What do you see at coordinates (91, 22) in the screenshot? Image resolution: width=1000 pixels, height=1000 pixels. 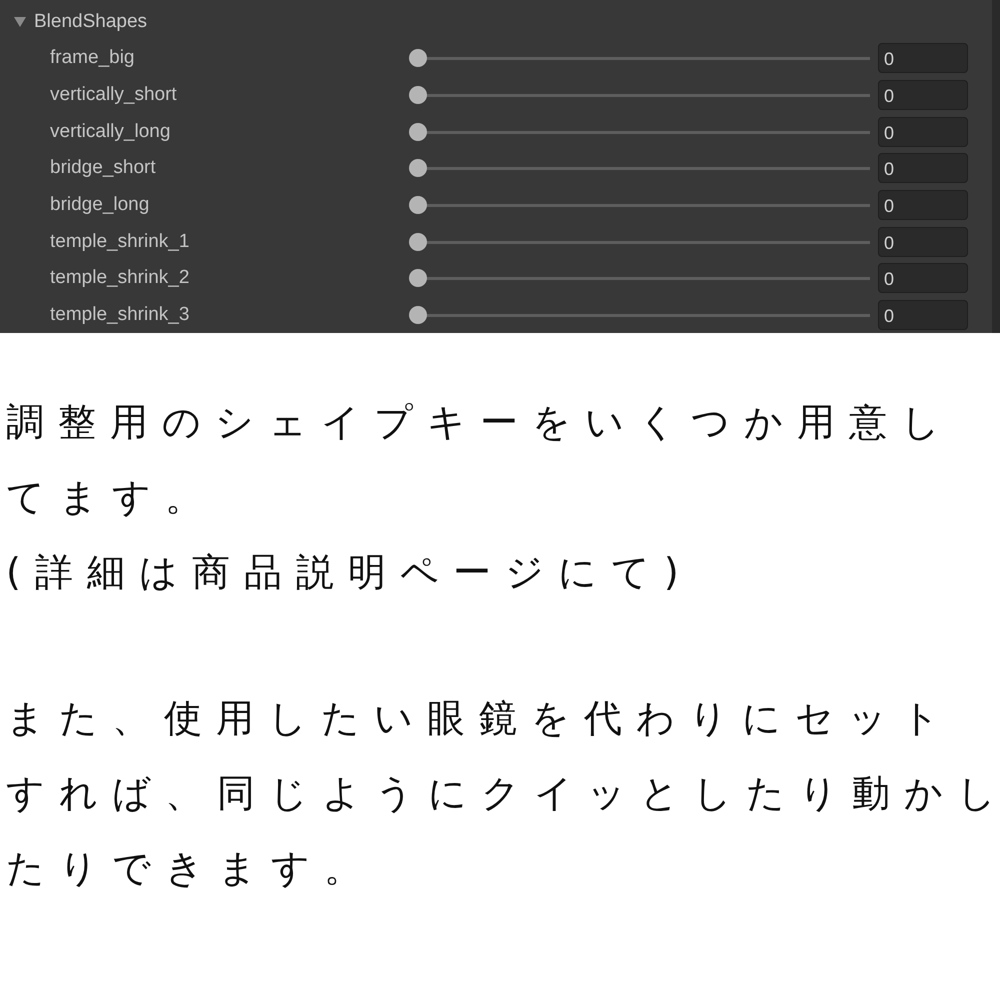 I see `section-title: BlendShapes` at bounding box center [91, 22].